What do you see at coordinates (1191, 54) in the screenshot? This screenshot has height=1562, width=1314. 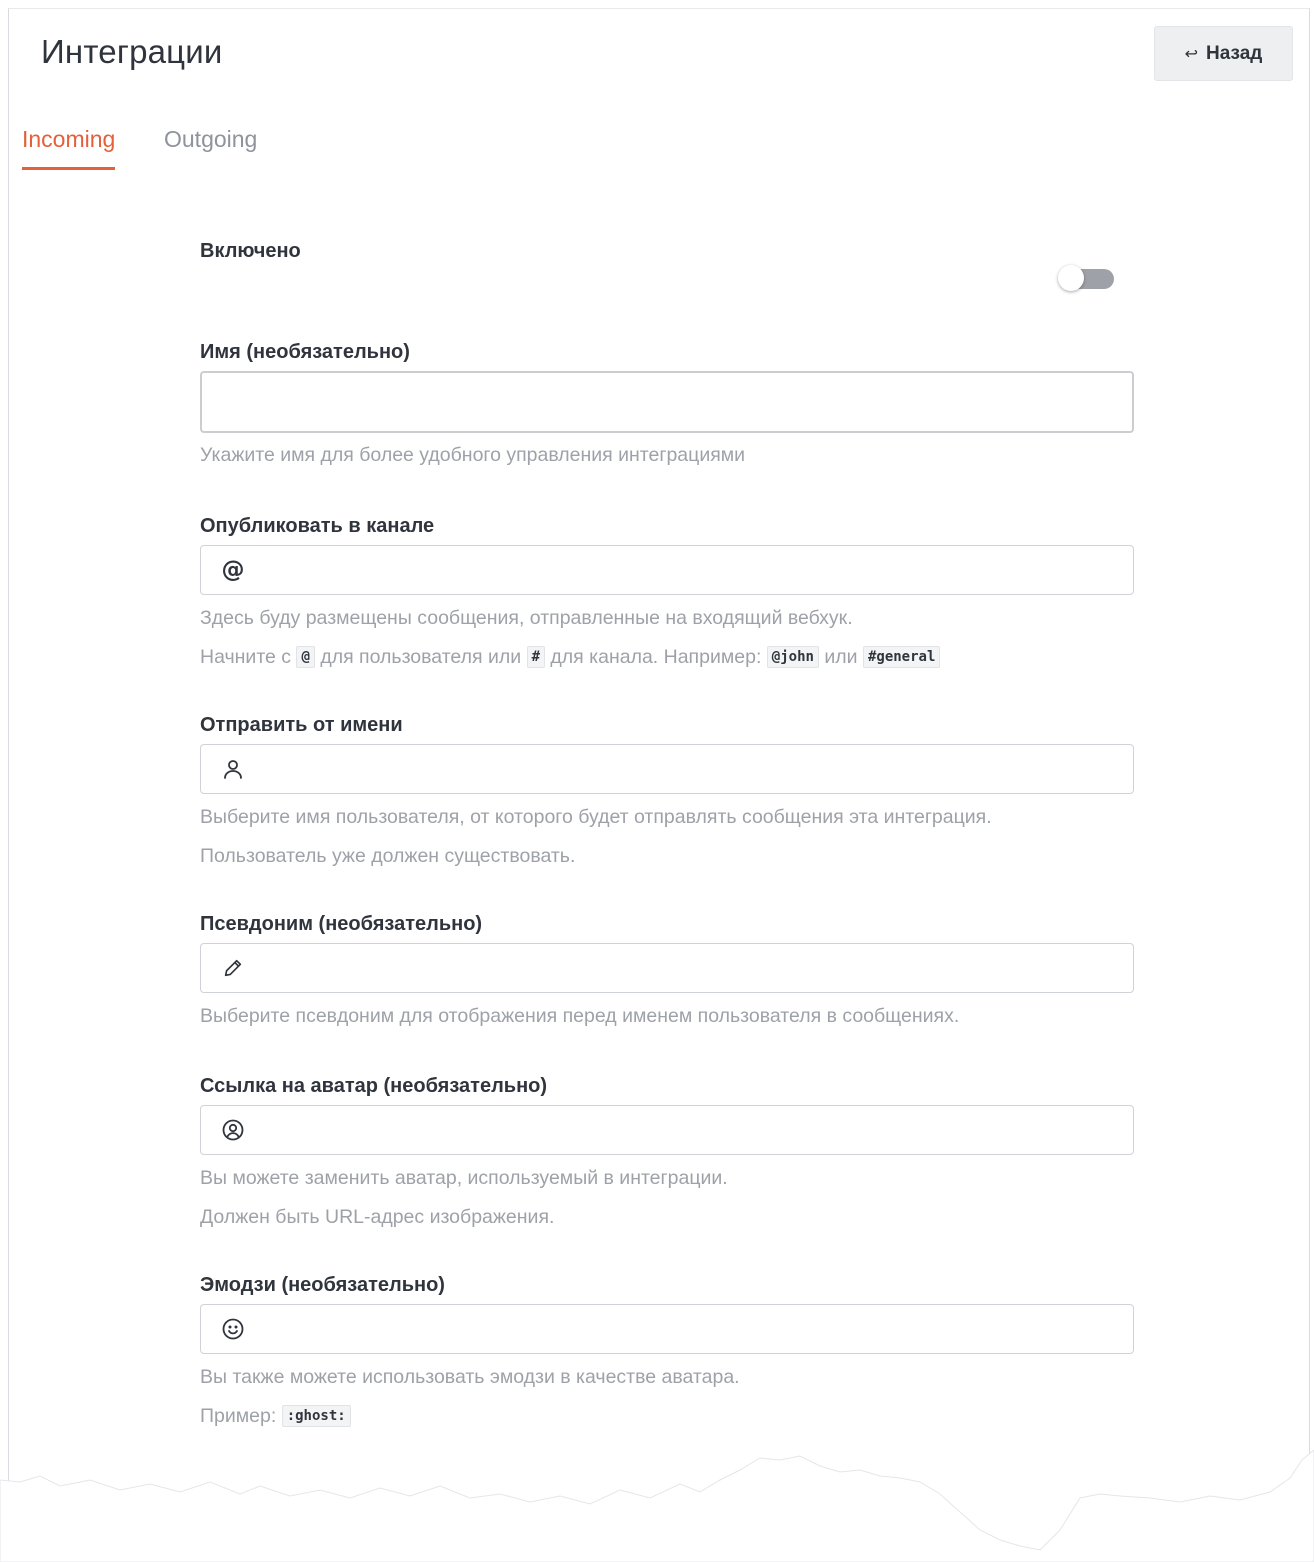 I see `back-arrow-icon: ↩` at bounding box center [1191, 54].